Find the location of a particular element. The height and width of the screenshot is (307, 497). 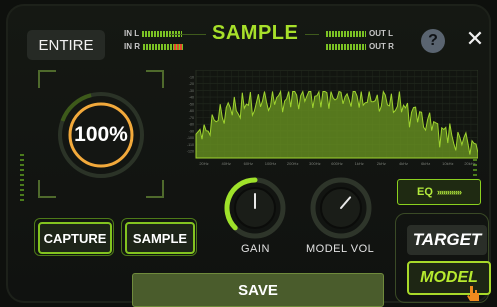

mix-dial-frame: 100% is located at coordinates (101, 134).